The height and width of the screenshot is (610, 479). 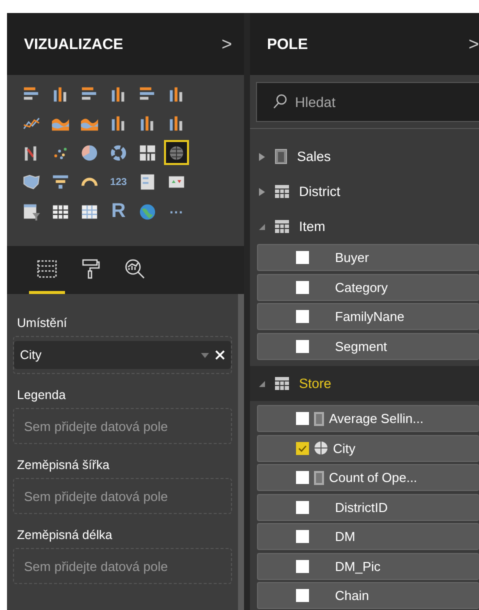 What do you see at coordinates (364, 156) in the screenshot?
I see `table-row: Sales` at bounding box center [364, 156].